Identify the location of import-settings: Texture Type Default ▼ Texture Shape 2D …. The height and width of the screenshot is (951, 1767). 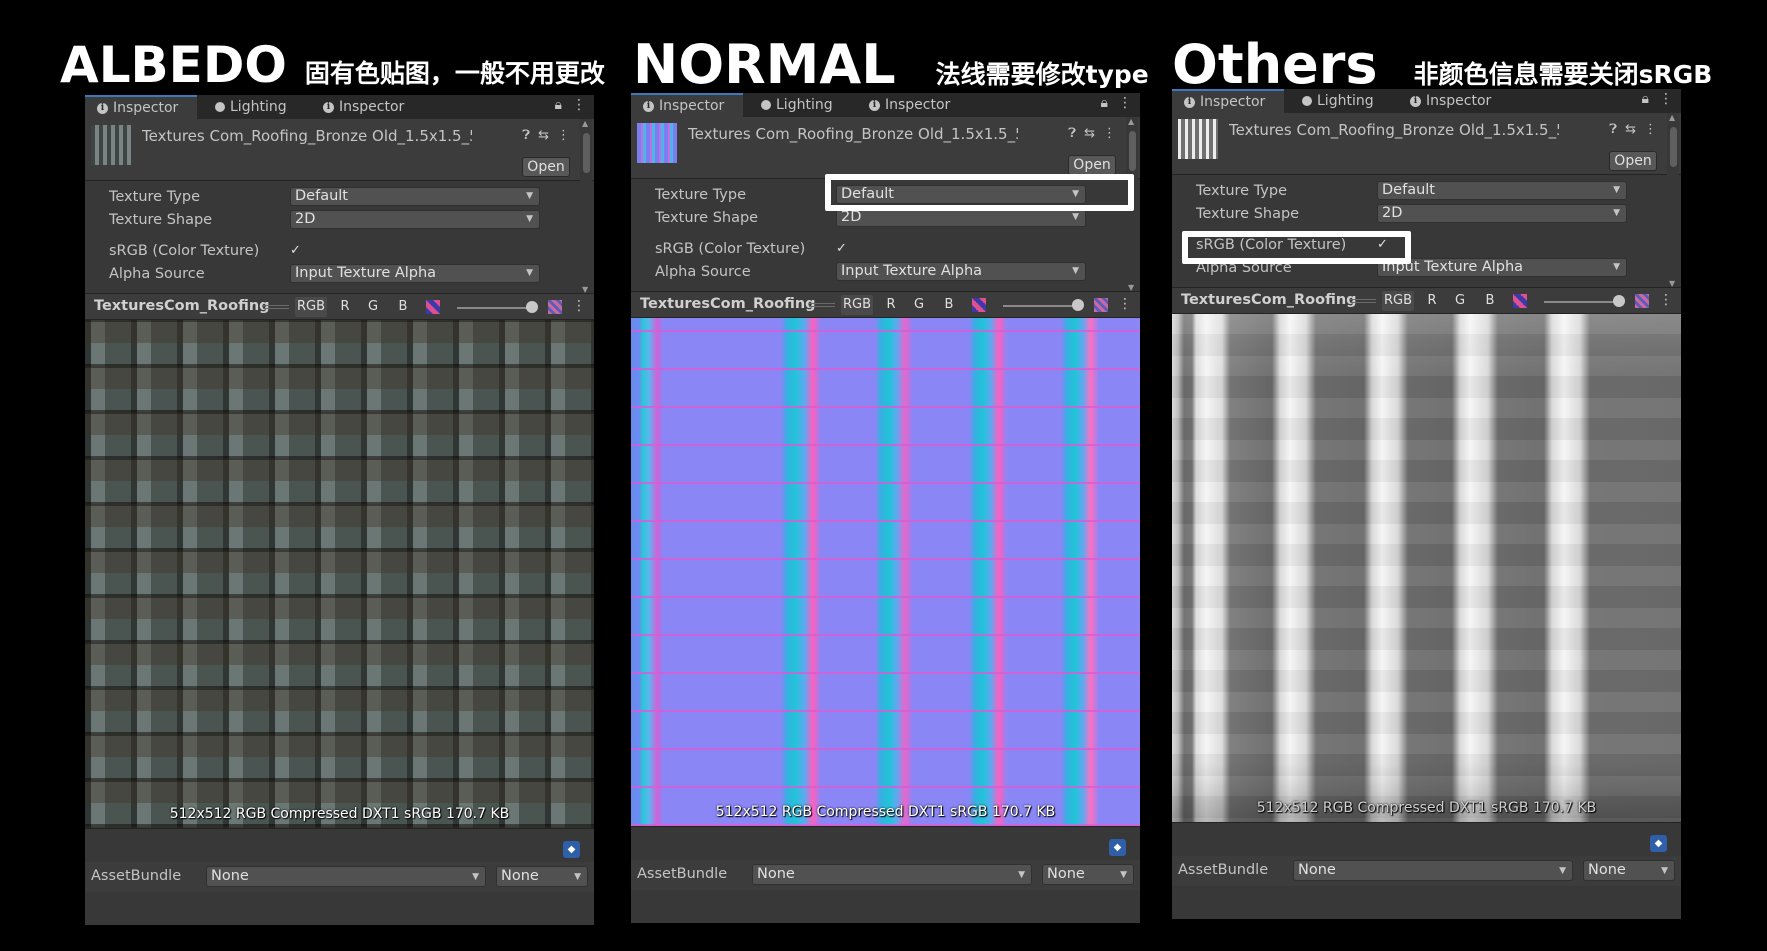
(332, 236).